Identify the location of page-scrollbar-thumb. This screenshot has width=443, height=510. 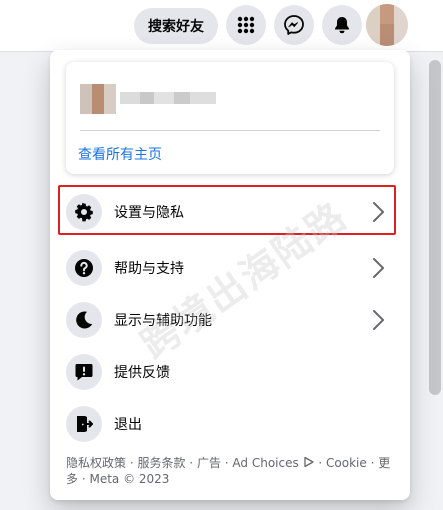
(435, 227).